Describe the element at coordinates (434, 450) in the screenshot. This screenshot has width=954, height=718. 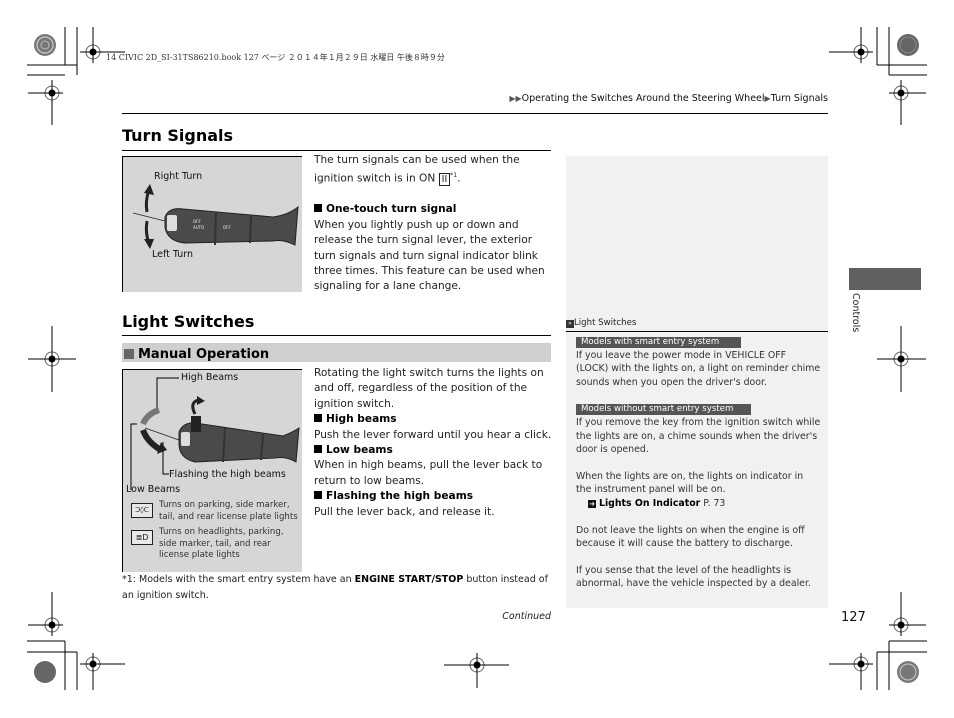
I see `subheading-low-beams: Low beams` at that location.